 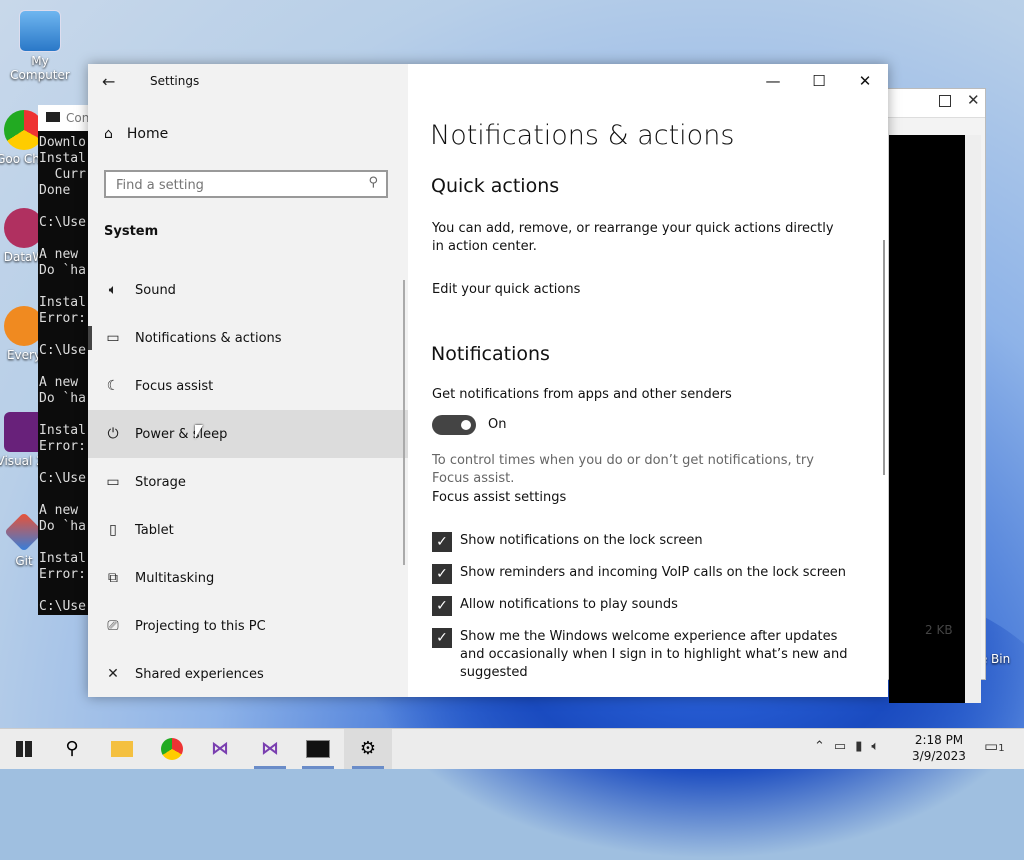 What do you see at coordinates (637, 290) in the screenshot?
I see `edit-quick-actions-link: Edit your quick actions` at bounding box center [637, 290].